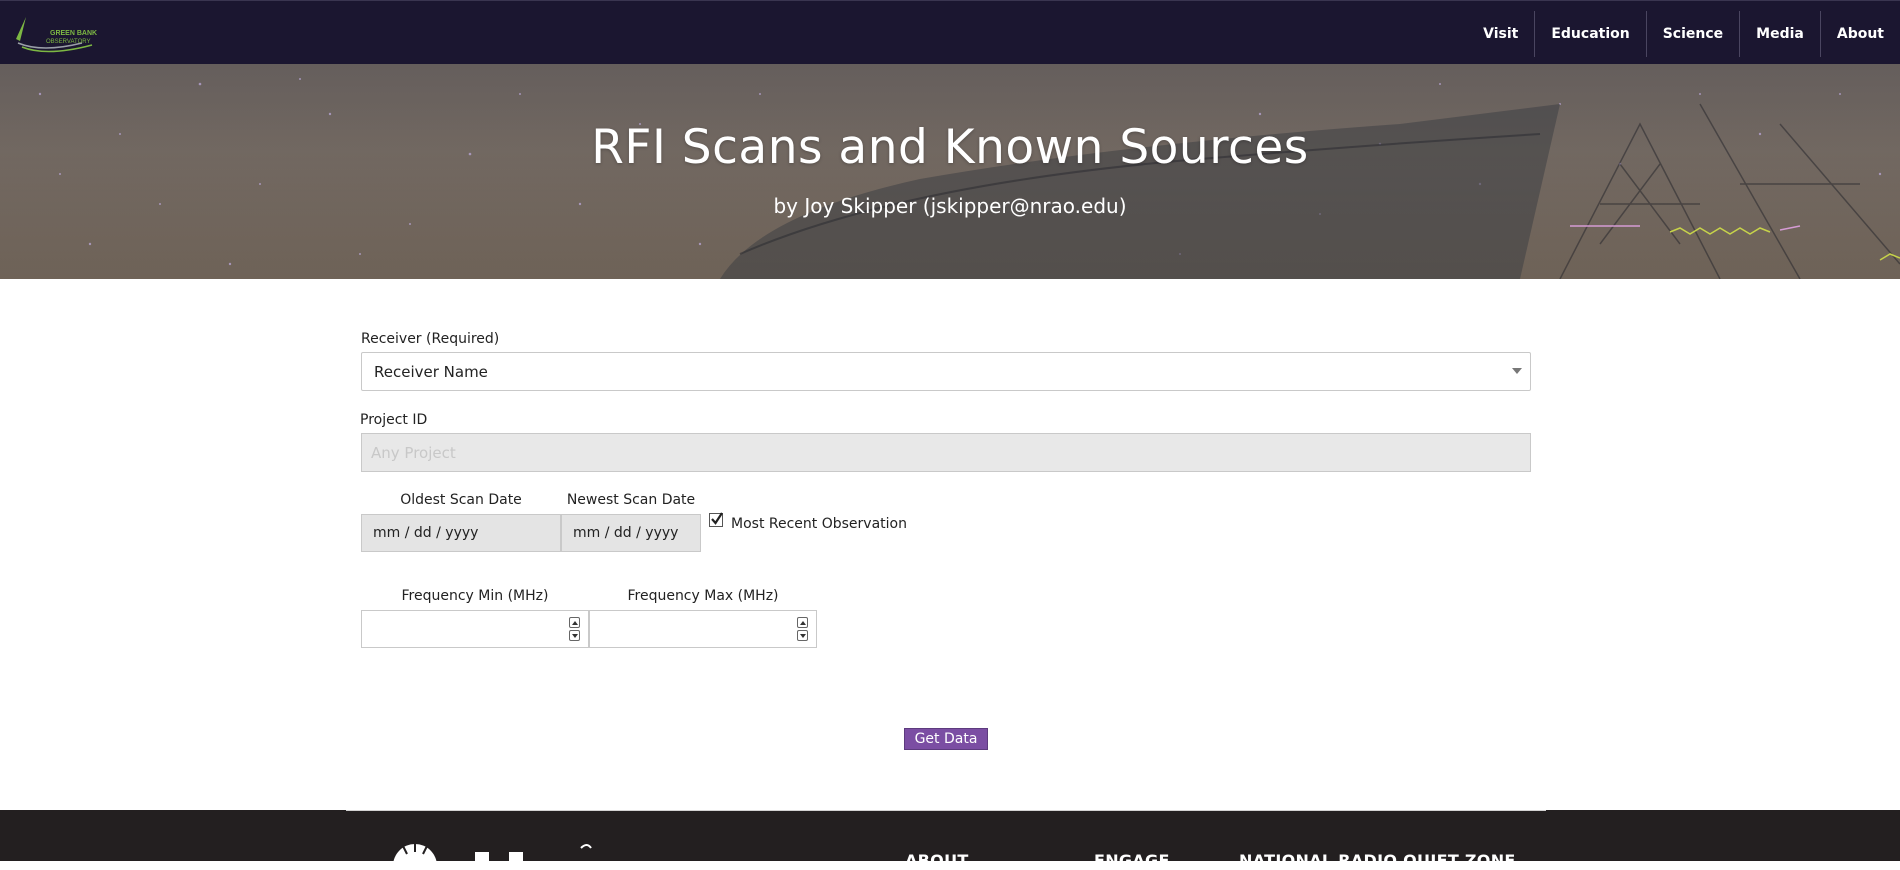  I want to click on receiver-select: Receiver Name, so click(946, 371).